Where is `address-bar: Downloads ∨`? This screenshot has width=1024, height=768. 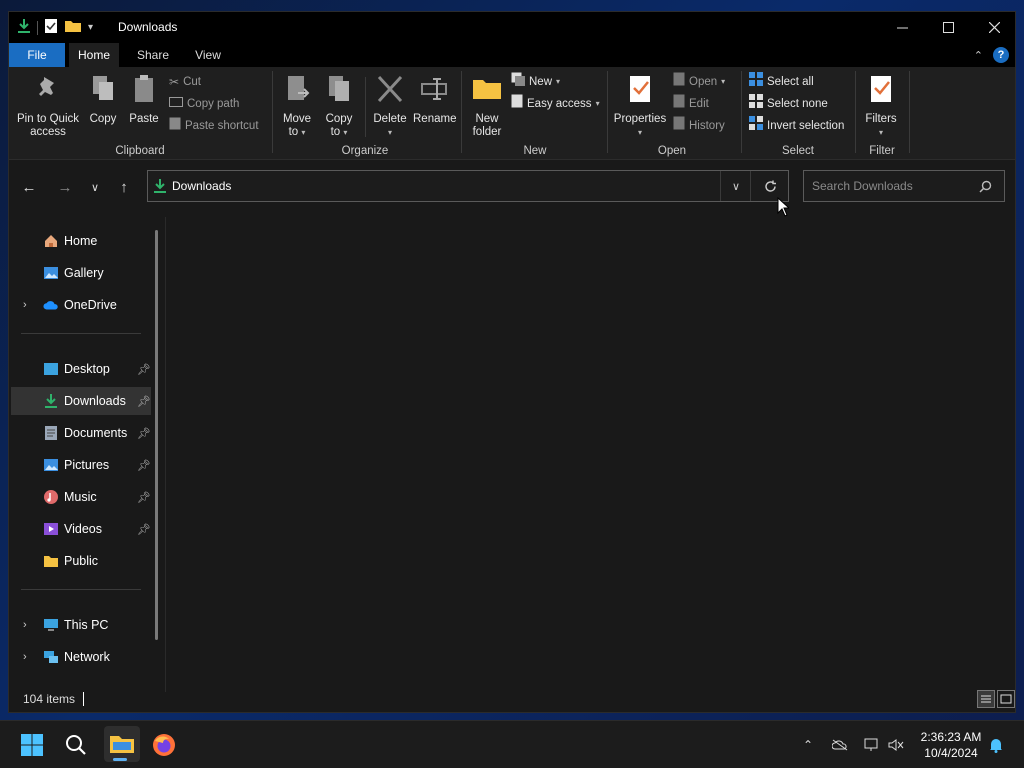
address-bar: Downloads ∨ is located at coordinates (468, 186).